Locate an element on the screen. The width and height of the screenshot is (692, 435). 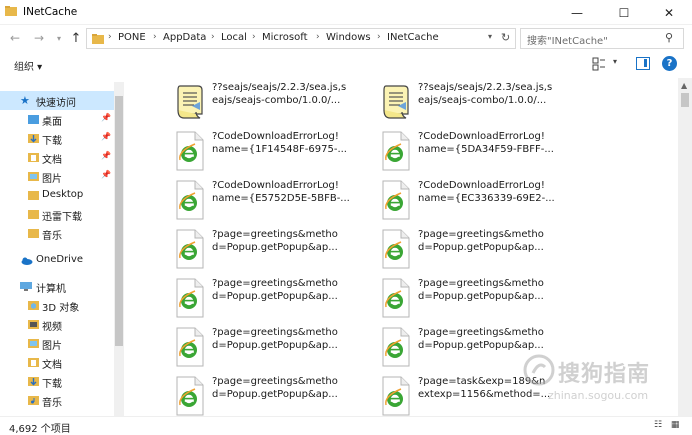
forward-button: → is located at coordinates (39, 38).